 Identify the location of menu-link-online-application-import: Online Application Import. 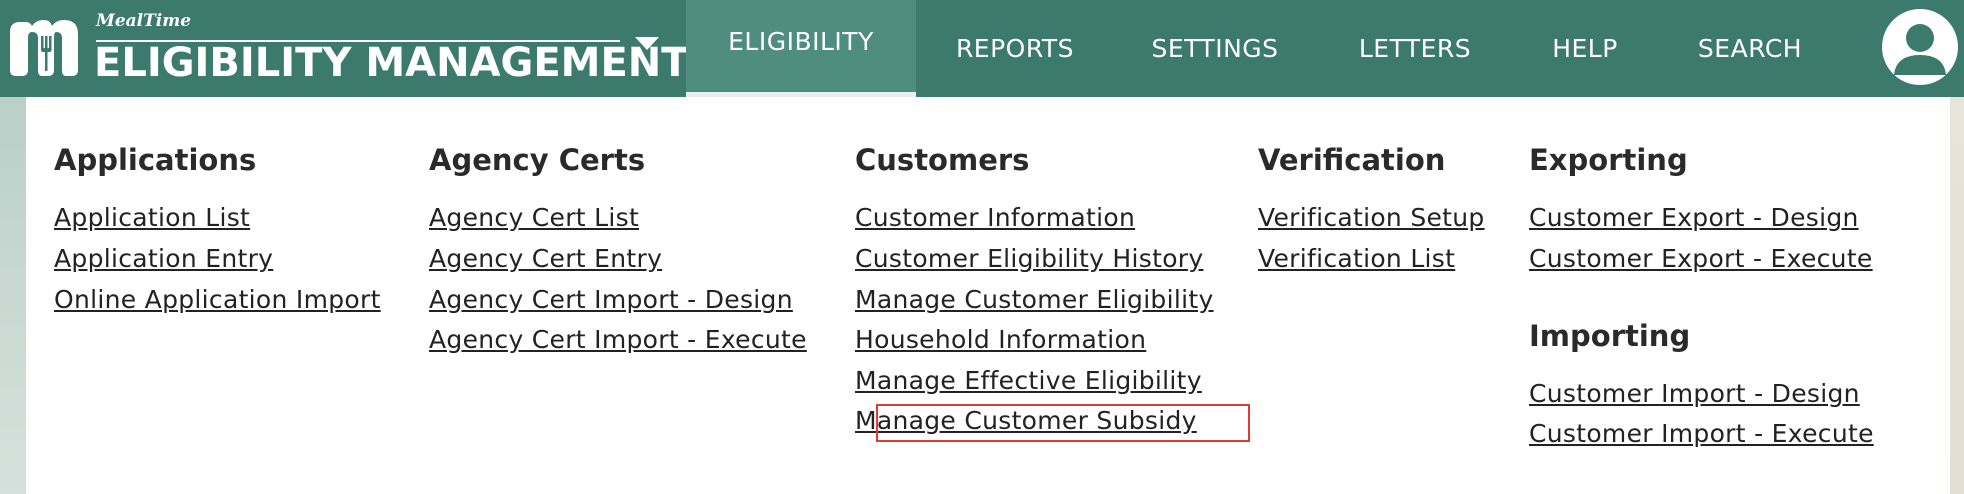
(217, 299).